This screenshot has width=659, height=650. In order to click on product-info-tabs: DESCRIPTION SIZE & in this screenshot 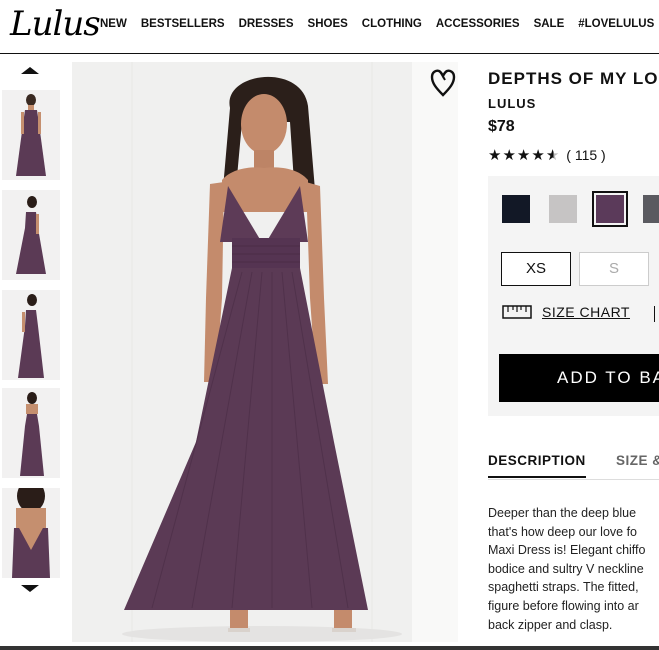, I will do `click(573, 465)`.